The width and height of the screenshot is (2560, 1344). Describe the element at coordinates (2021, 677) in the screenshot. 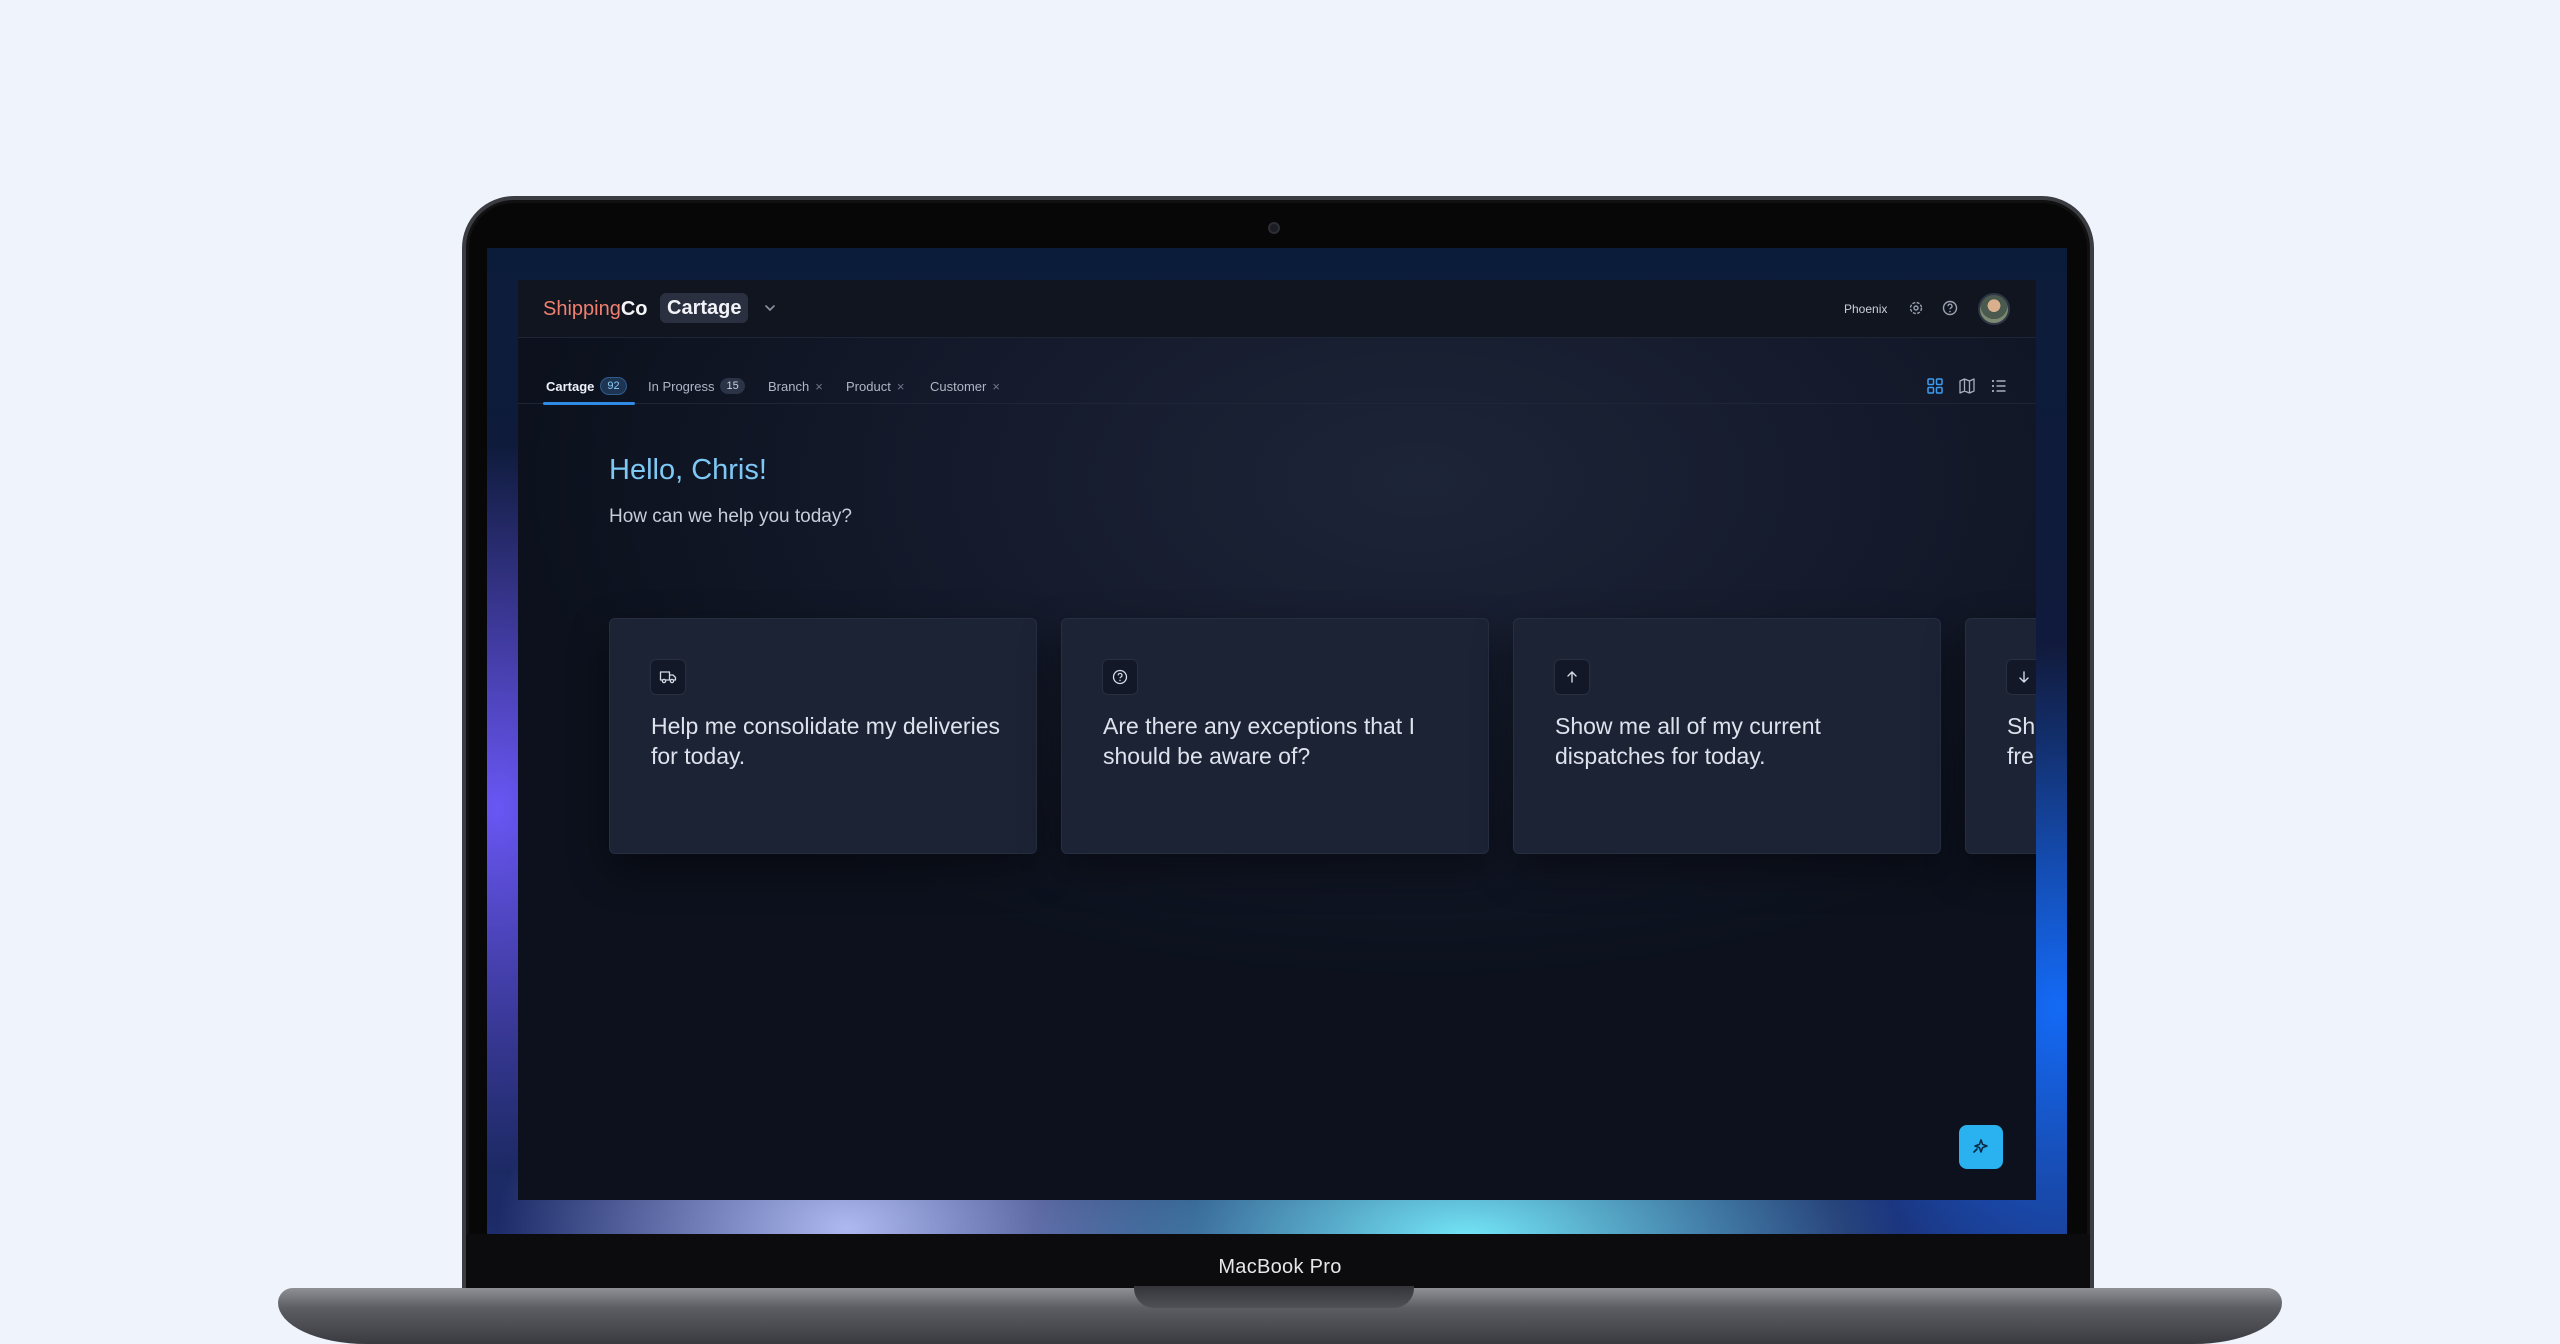

I see `arrow-down-icon` at that location.